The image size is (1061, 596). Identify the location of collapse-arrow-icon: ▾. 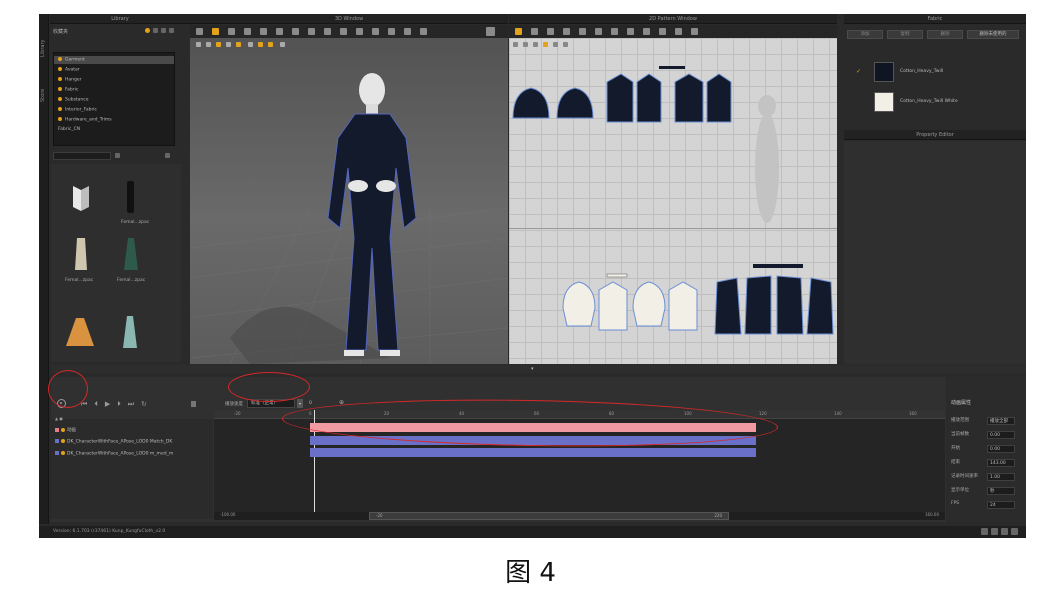
(532, 369).